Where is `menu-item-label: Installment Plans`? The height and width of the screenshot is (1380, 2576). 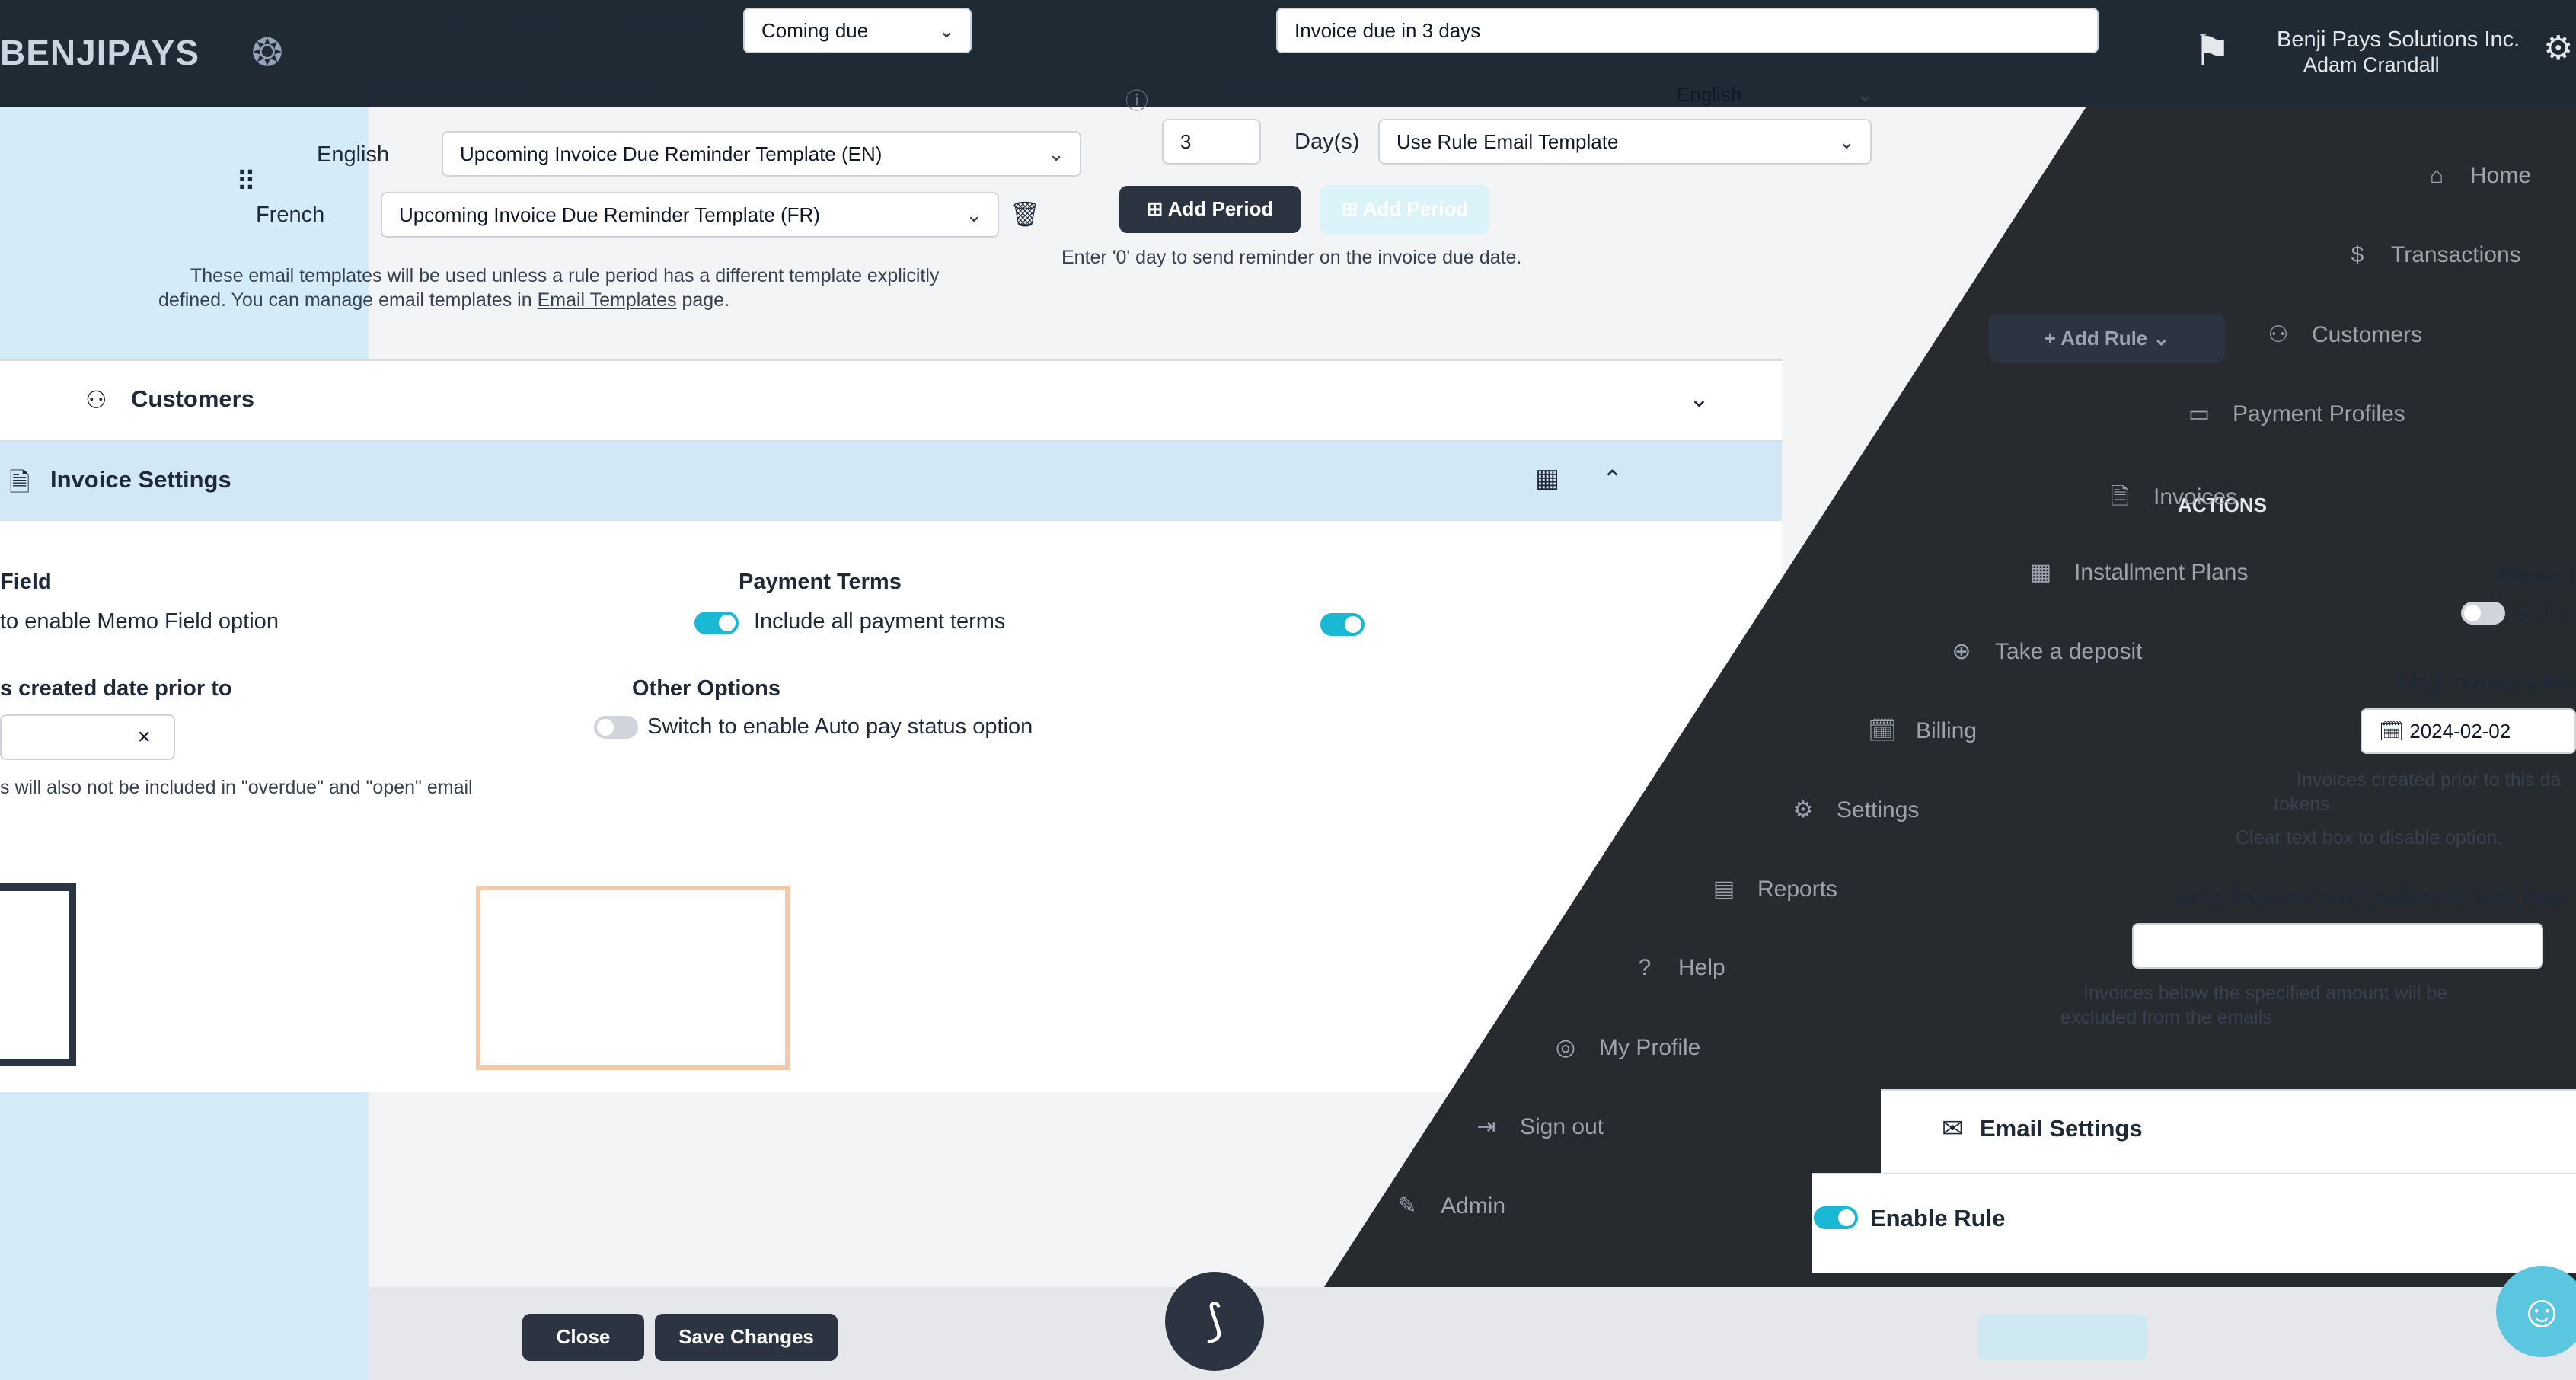 menu-item-label: Installment Plans is located at coordinates (2161, 572).